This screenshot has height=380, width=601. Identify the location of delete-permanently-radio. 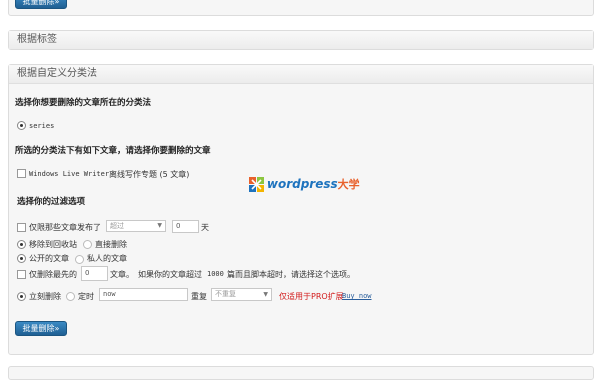
(87, 244).